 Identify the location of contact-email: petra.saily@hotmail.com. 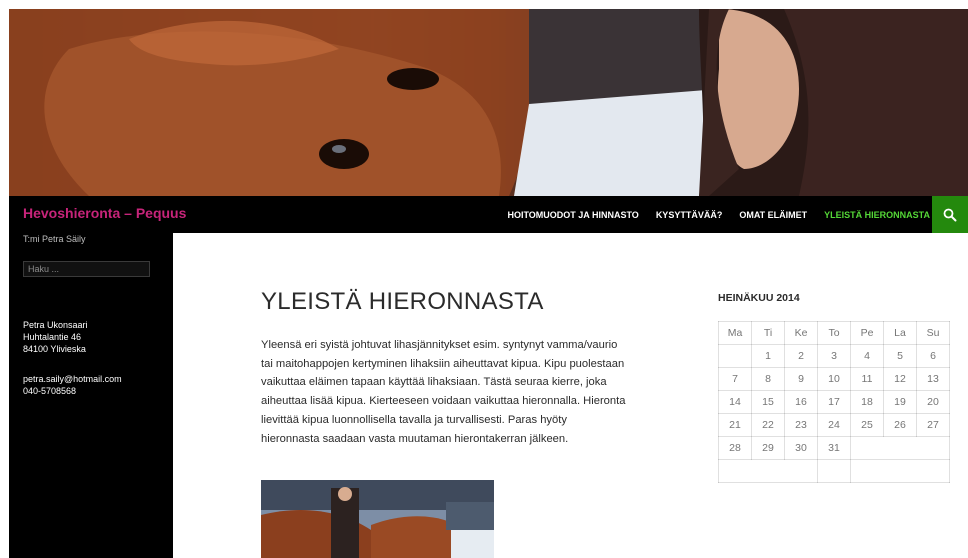
(72, 379).